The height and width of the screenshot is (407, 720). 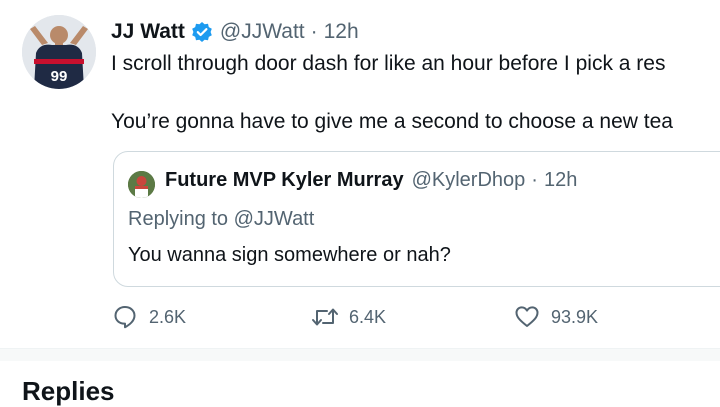 I want to click on tweet-header: JJ Watt @JJWatt · 12h, so click(x=235, y=32).